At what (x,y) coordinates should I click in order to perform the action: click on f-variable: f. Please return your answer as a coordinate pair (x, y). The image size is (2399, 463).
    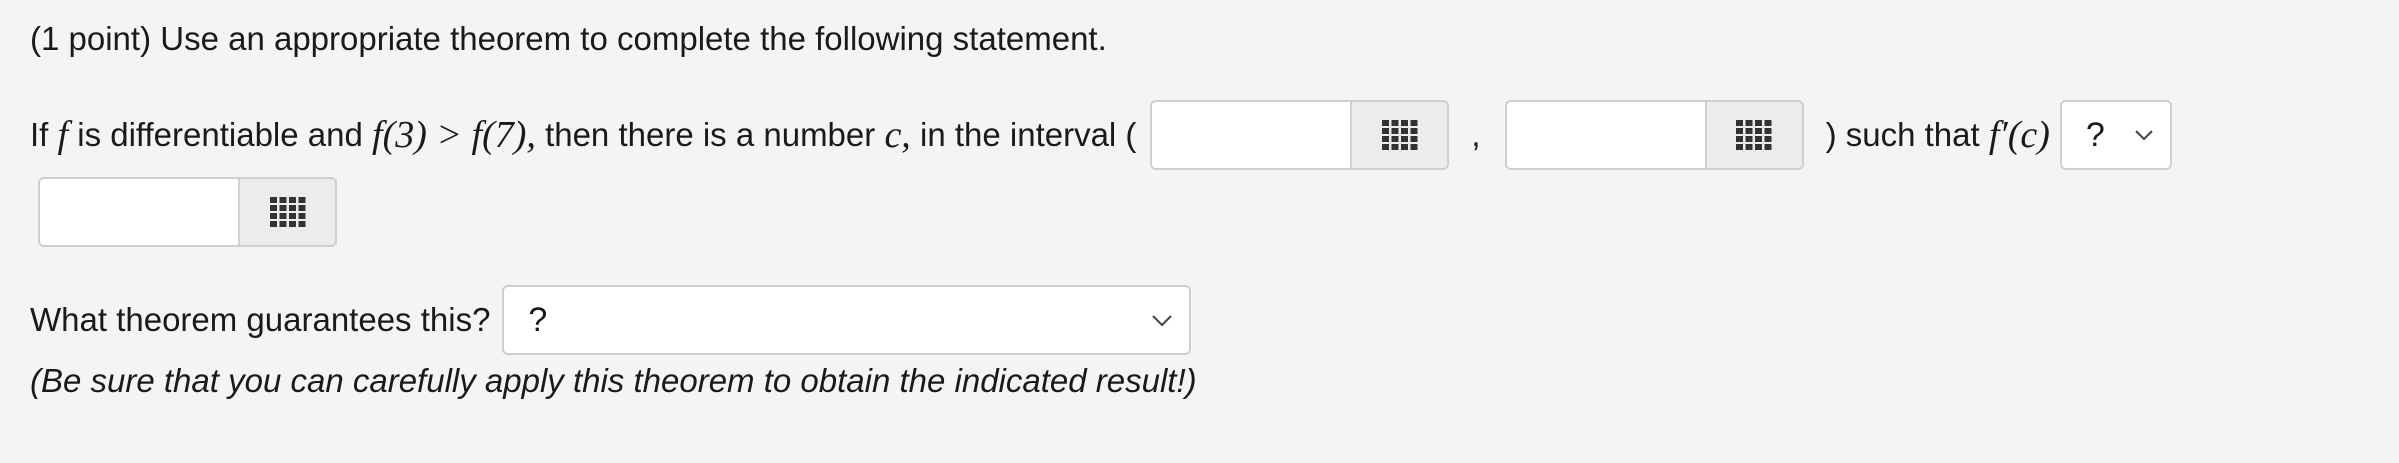
    Looking at the image, I should click on (63, 135).